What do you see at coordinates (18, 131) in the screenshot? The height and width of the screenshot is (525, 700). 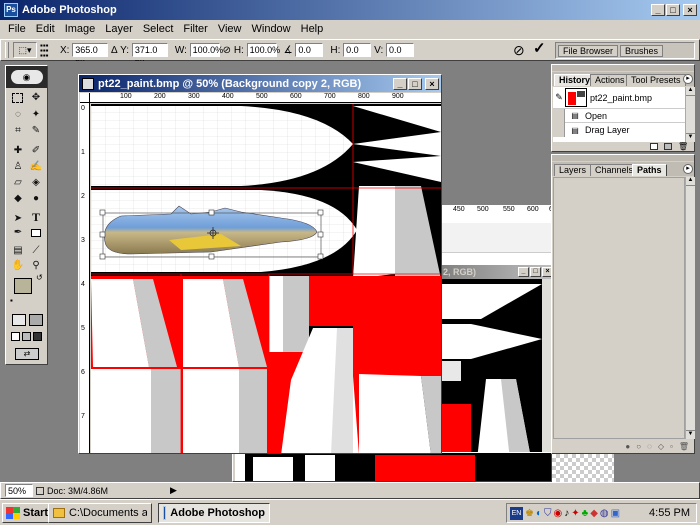 I see `crop-tool-icon: ⌗` at bounding box center [18, 131].